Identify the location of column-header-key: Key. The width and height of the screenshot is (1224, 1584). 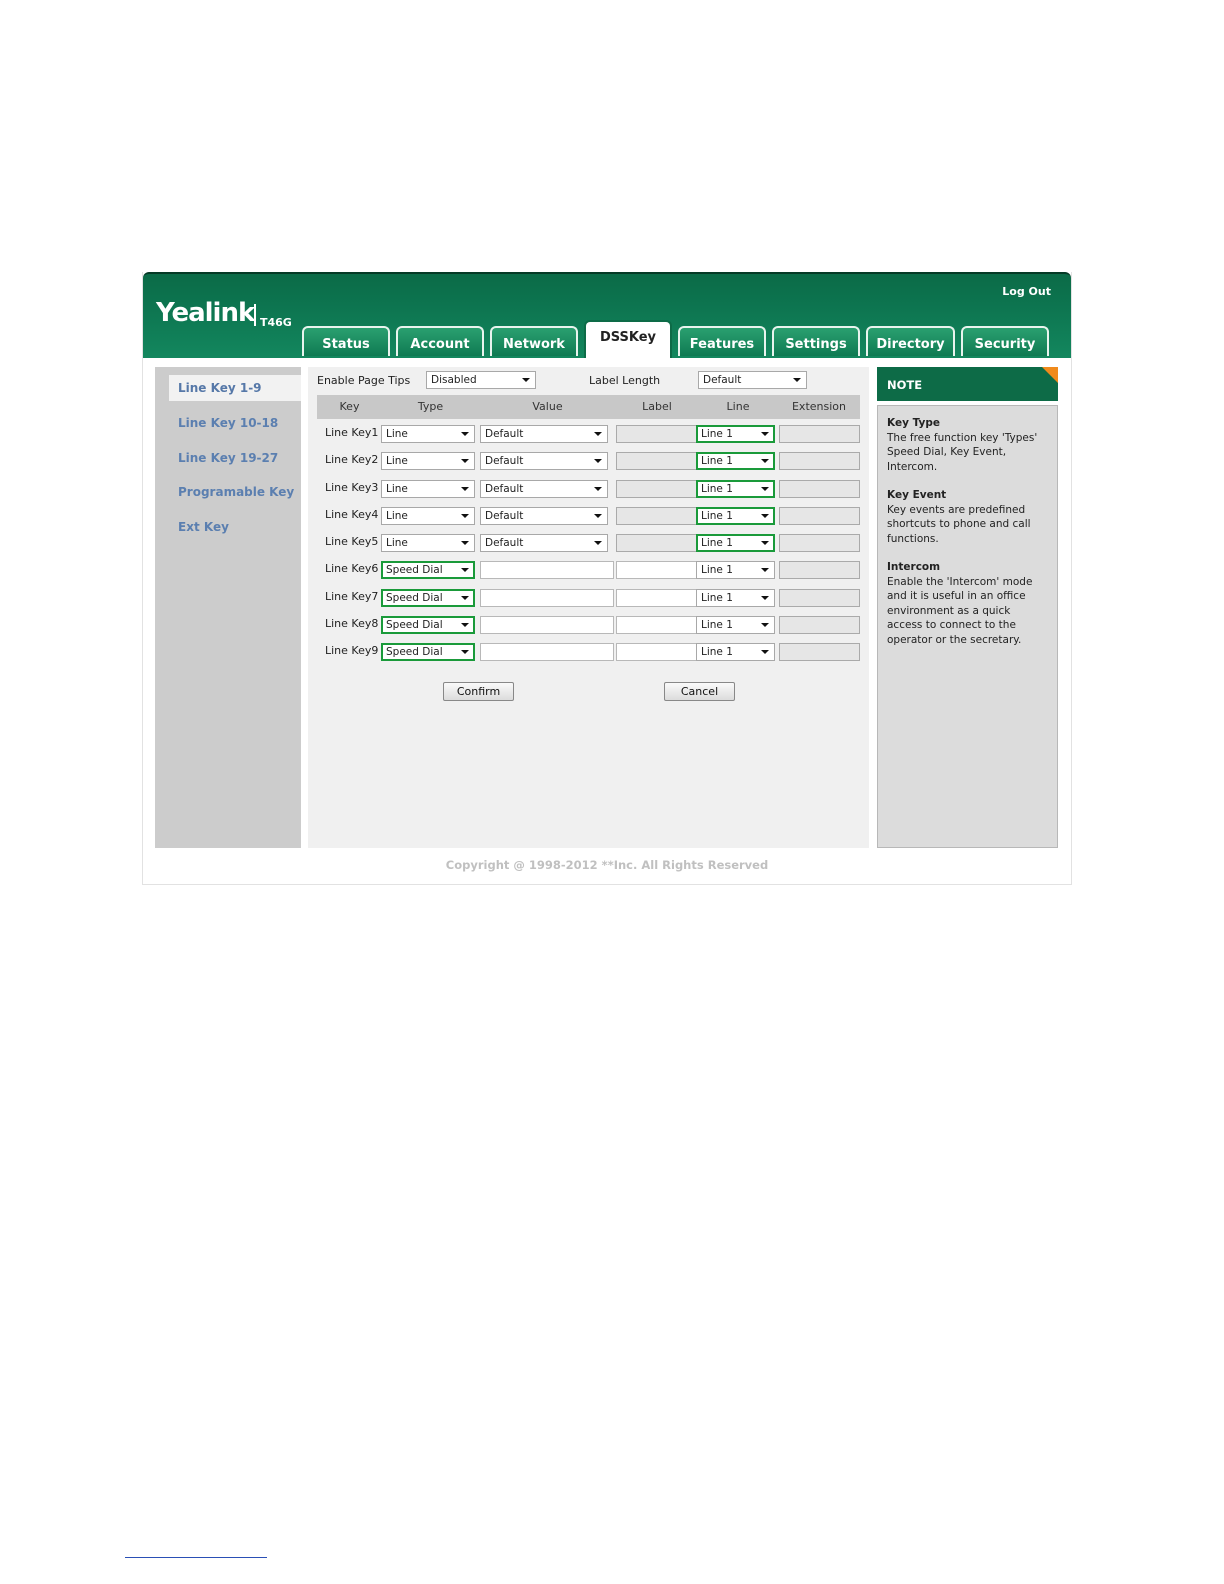
(349, 406).